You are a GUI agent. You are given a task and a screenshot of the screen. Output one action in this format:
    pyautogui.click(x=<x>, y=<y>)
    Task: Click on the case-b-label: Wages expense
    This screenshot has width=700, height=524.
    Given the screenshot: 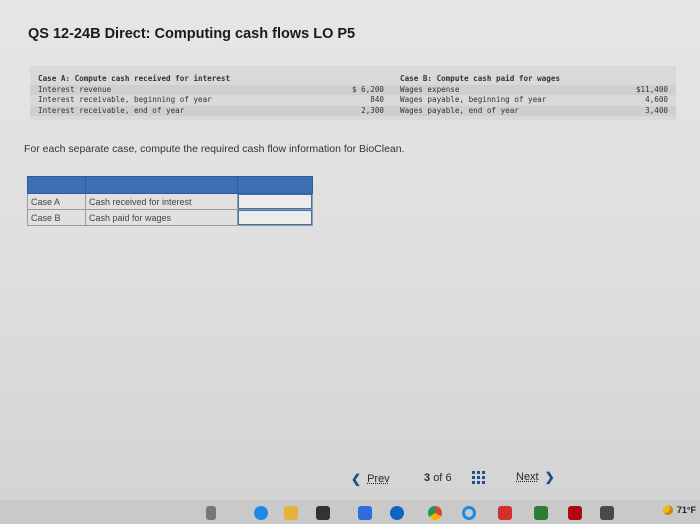 What is the action you would take?
    pyautogui.click(x=430, y=89)
    